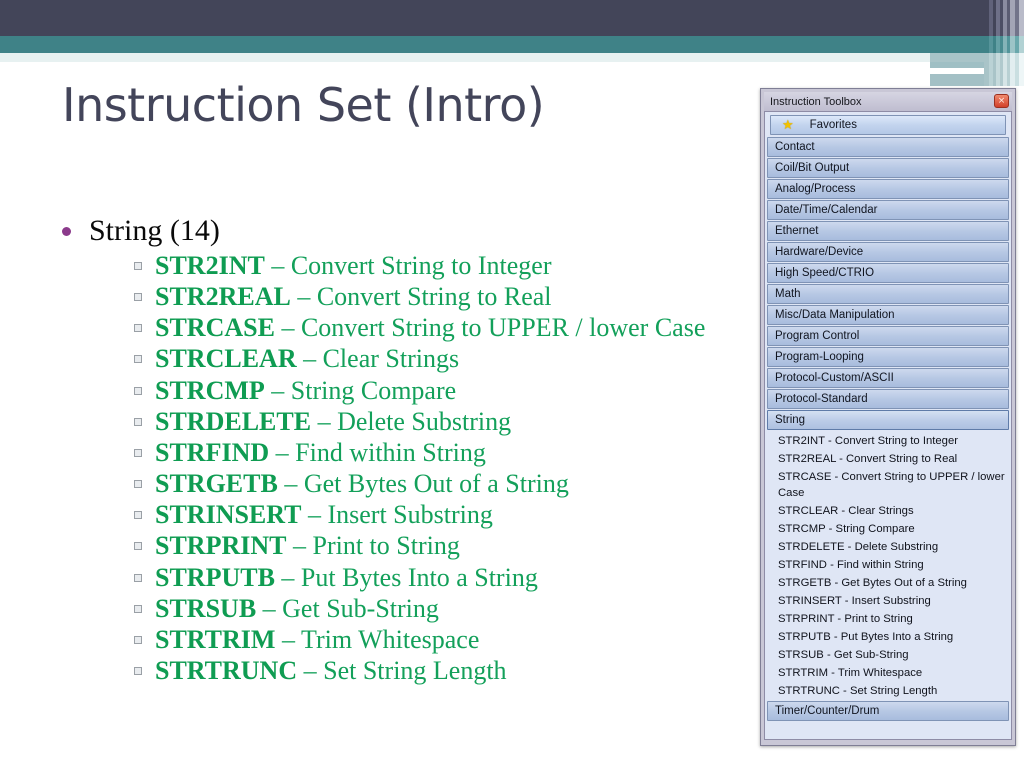  I want to click on list-item-label: STRFIND – Find within String, so click(320, 453).